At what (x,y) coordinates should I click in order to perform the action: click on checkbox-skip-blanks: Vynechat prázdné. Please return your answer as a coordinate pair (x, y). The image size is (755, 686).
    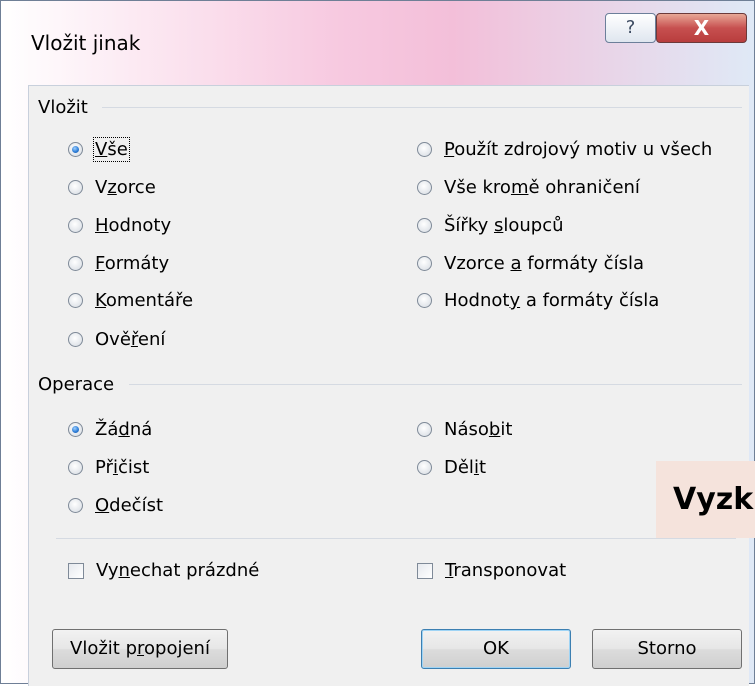
    Looking at the image, I should click on (163, 570).